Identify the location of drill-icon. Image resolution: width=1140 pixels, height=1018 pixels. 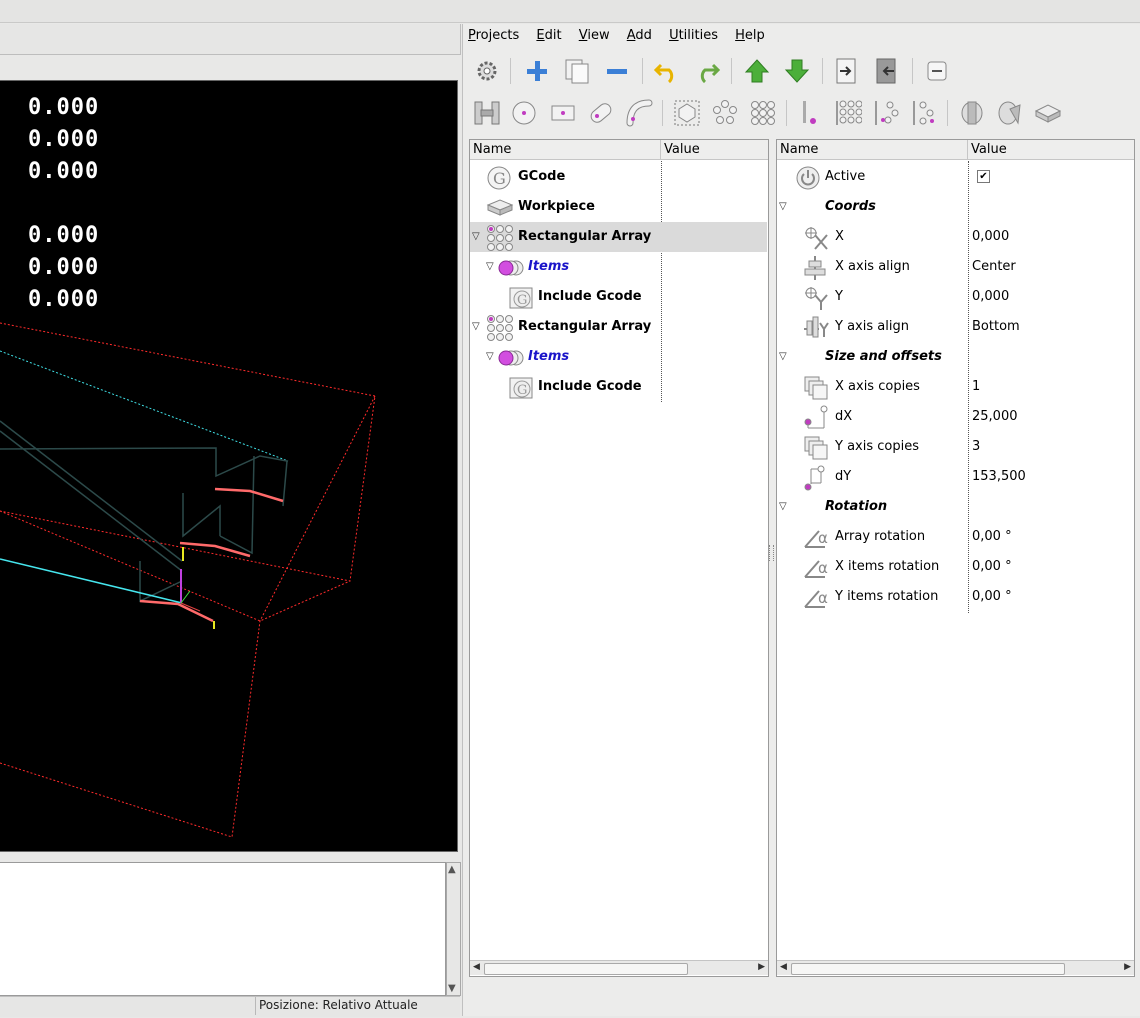
(487, 113).